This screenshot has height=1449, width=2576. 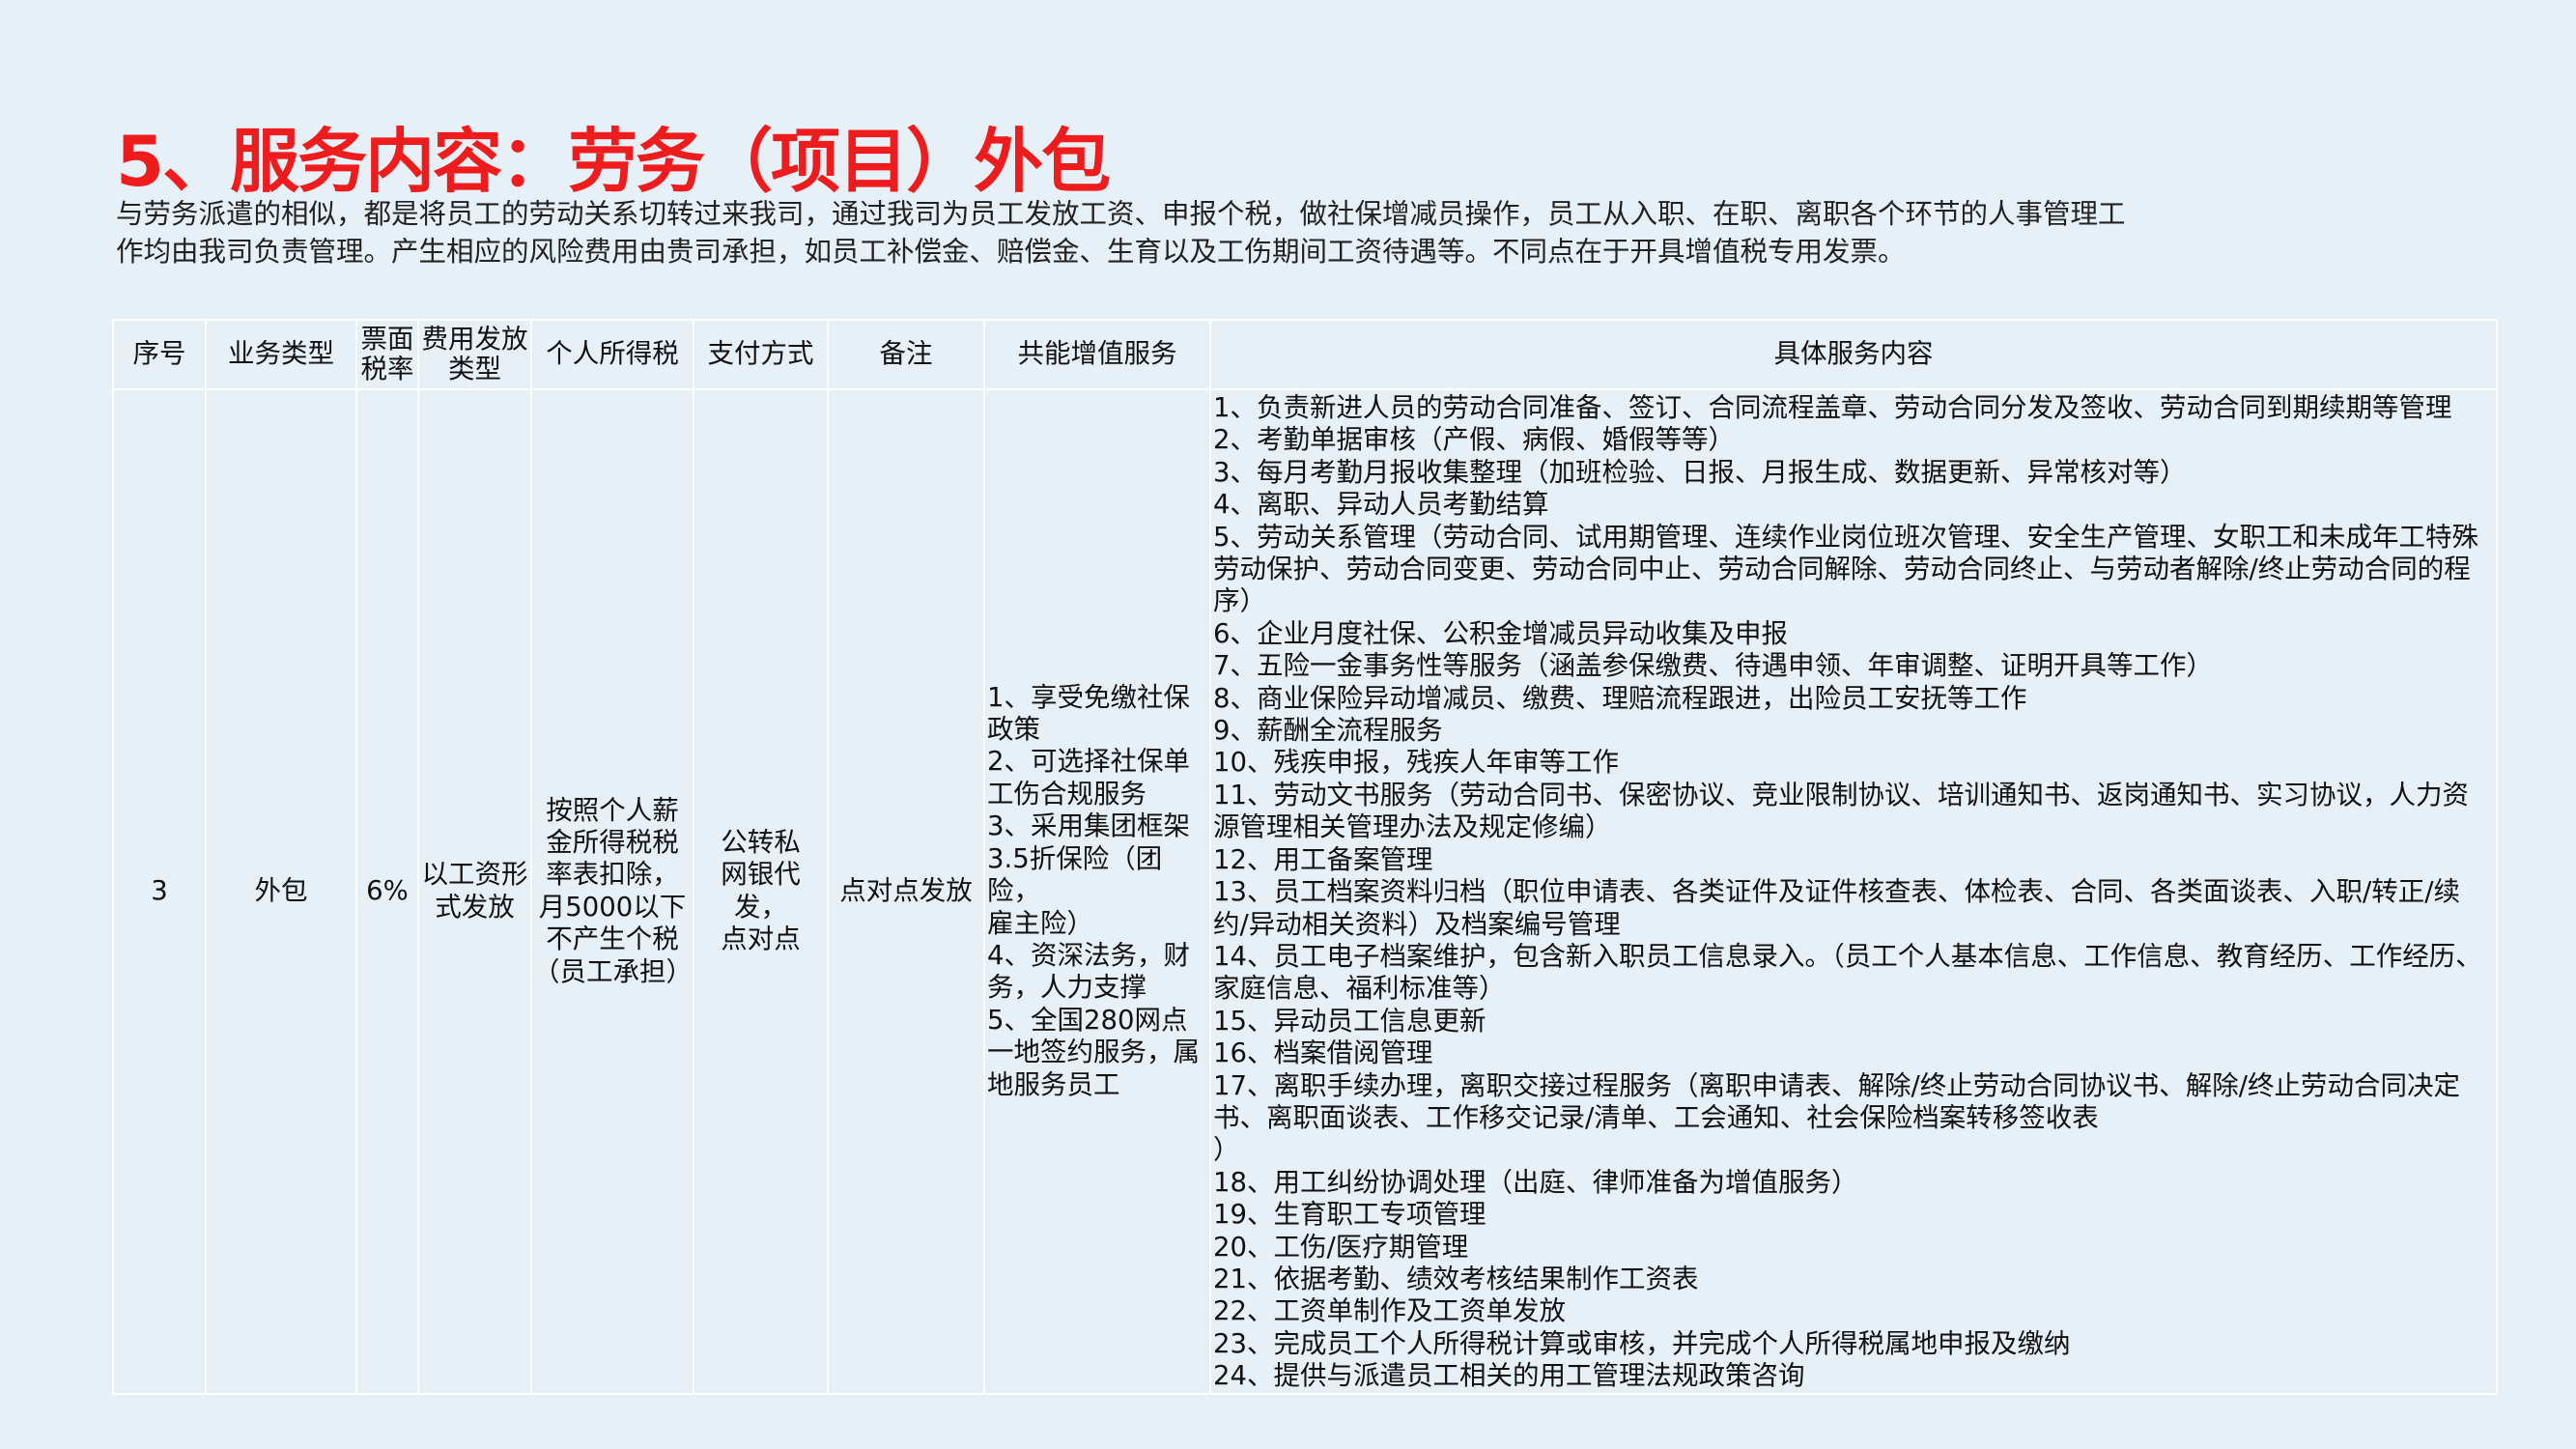 What do you see at coordinates (612, 354) in the screenshot?
I see `header-income-tax: 个人所得税` at bounding box center [612, 354].